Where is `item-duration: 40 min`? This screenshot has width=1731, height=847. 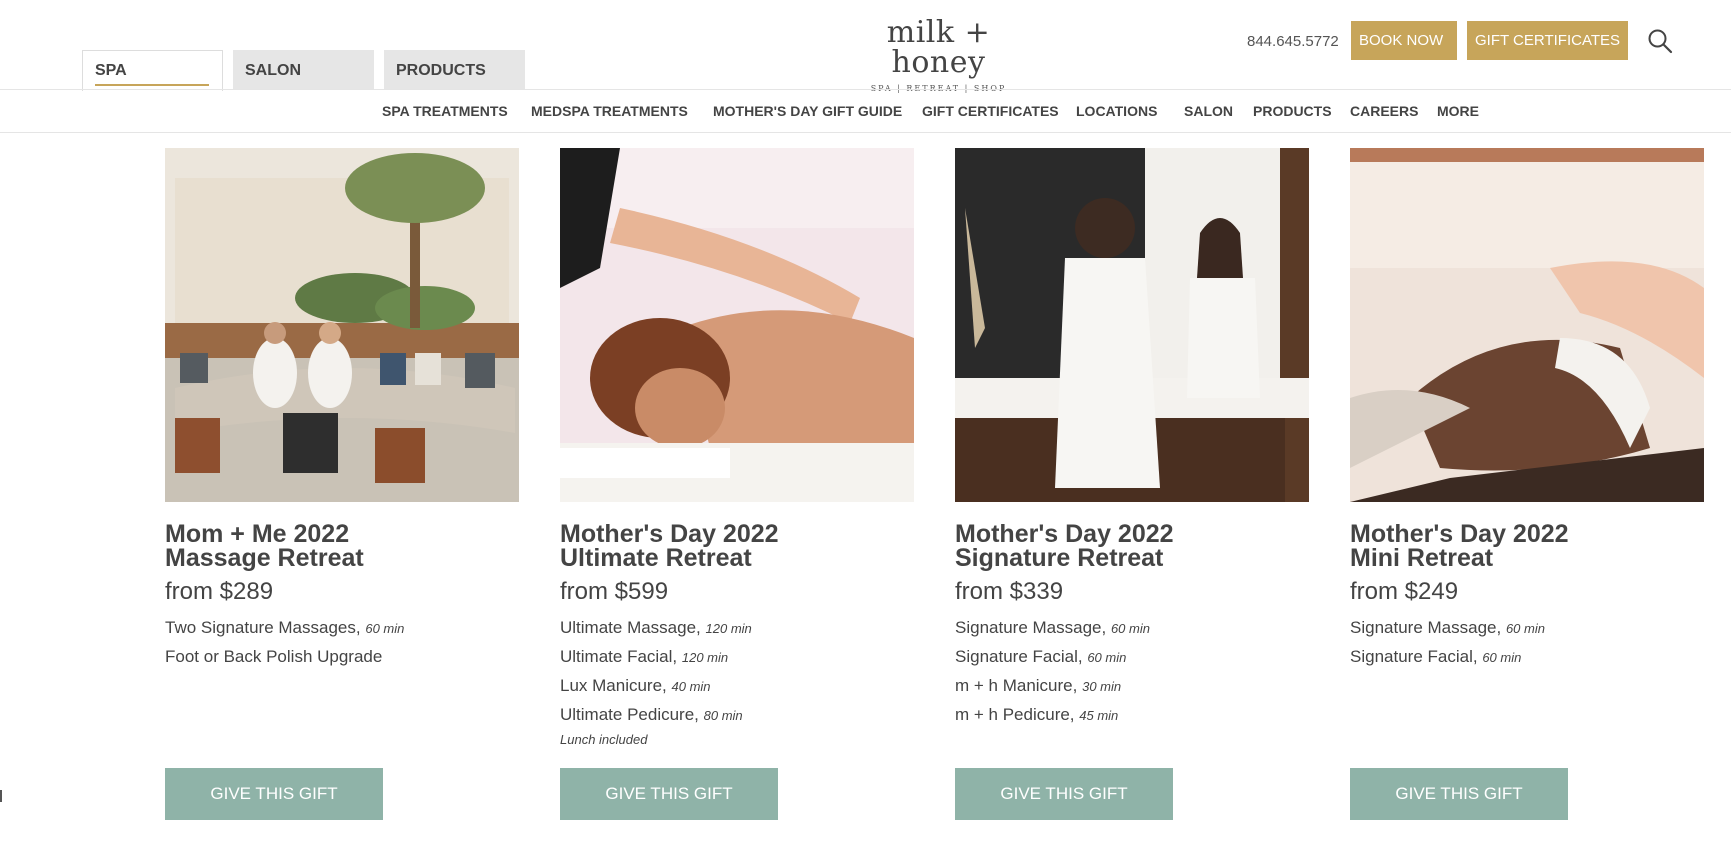
item-duration: 40 min is located at coordinates (691, 686).